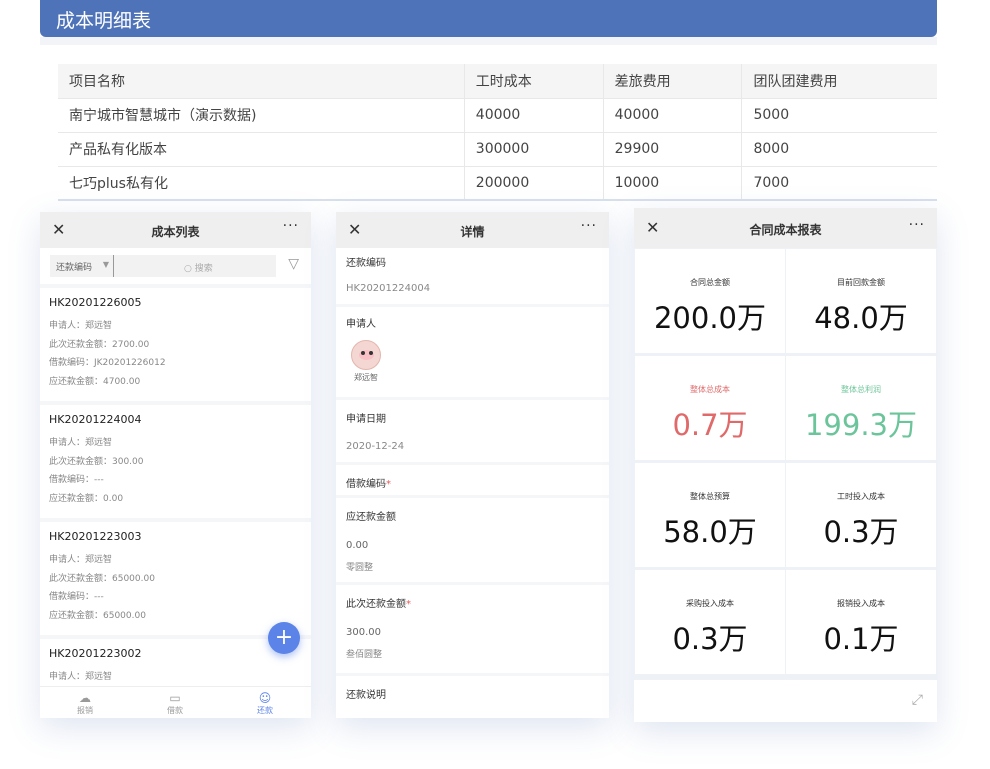 Image resolution: width=990 pixels, height=769 pixels. I want to click on header-divider, so click(488, 41).